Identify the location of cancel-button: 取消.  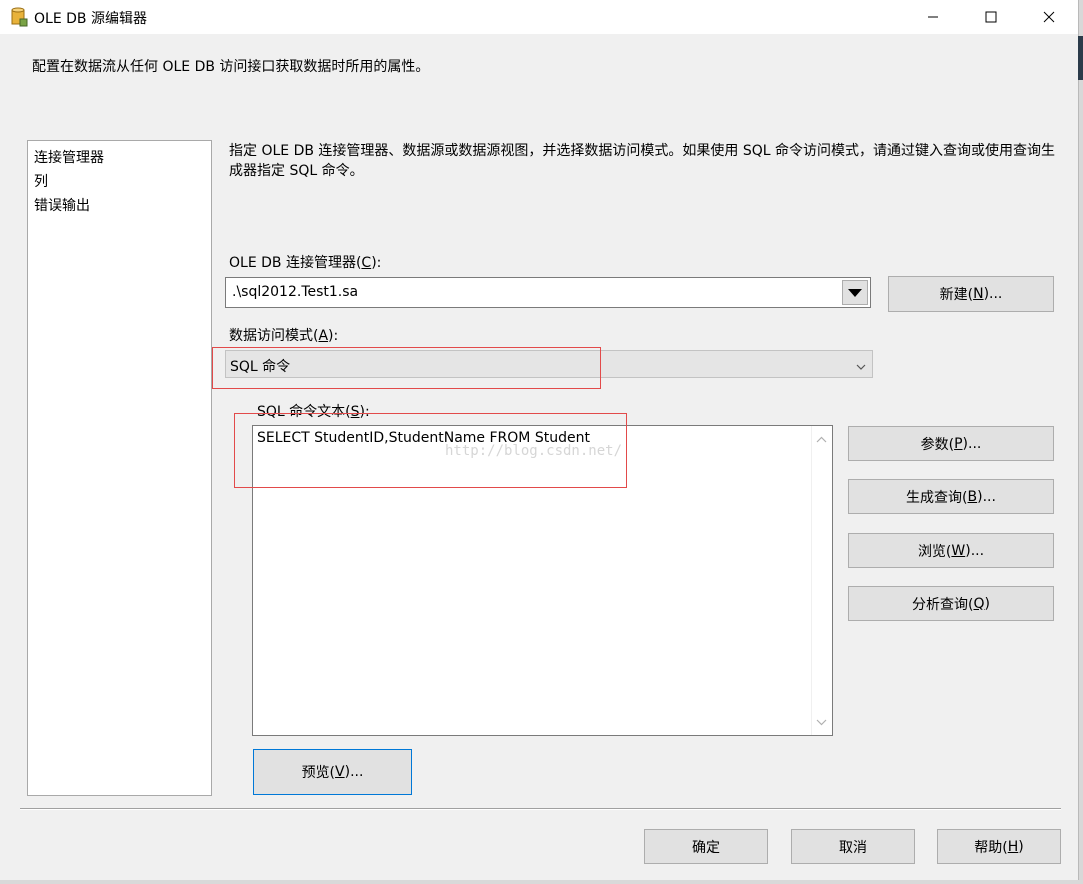
(853, 846).